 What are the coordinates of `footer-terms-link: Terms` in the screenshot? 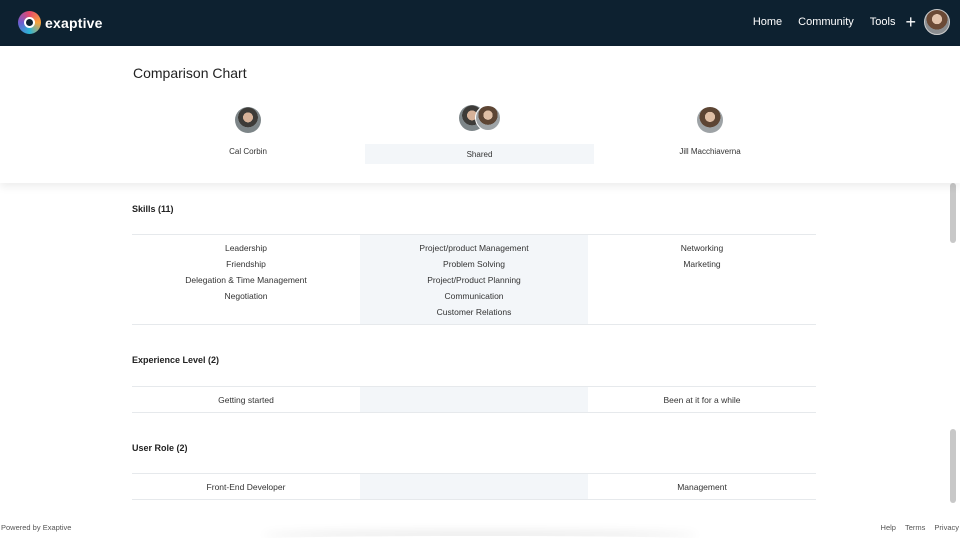 It's located at (915, 527).